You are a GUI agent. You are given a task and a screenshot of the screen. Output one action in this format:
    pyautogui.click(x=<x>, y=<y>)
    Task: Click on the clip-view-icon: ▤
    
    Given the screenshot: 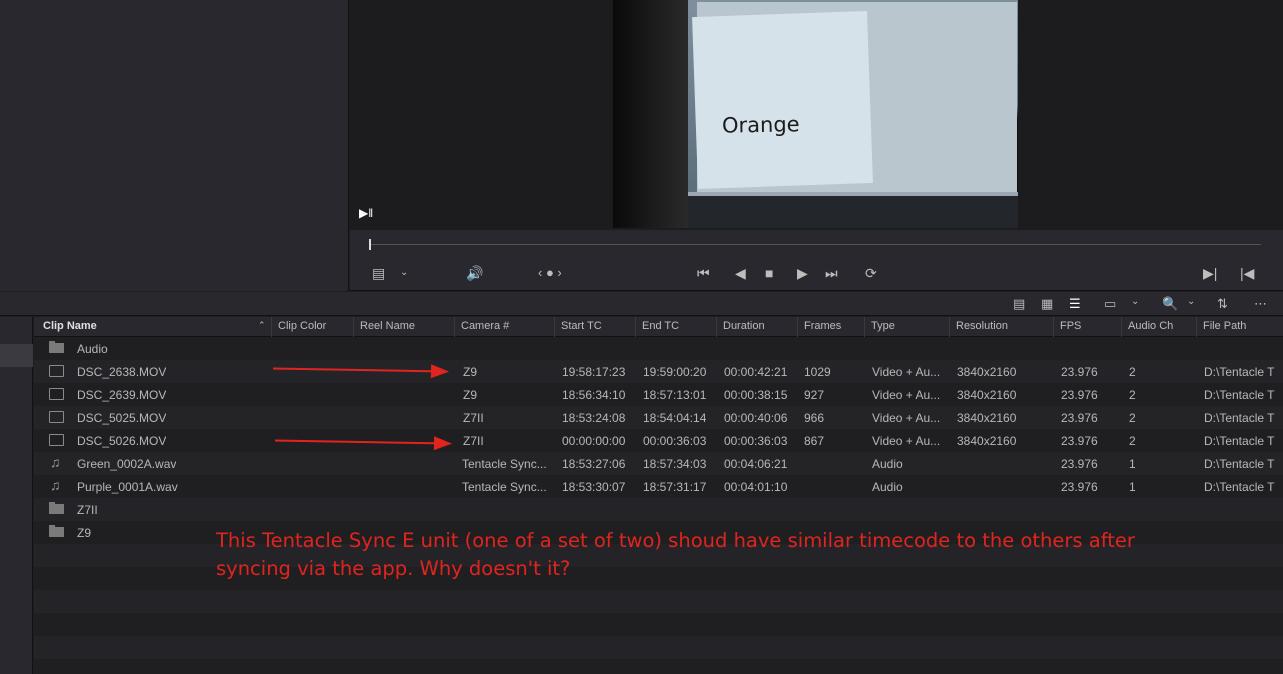 What is the action you would take?
    pyautogui.click(x=378, y=273)
    